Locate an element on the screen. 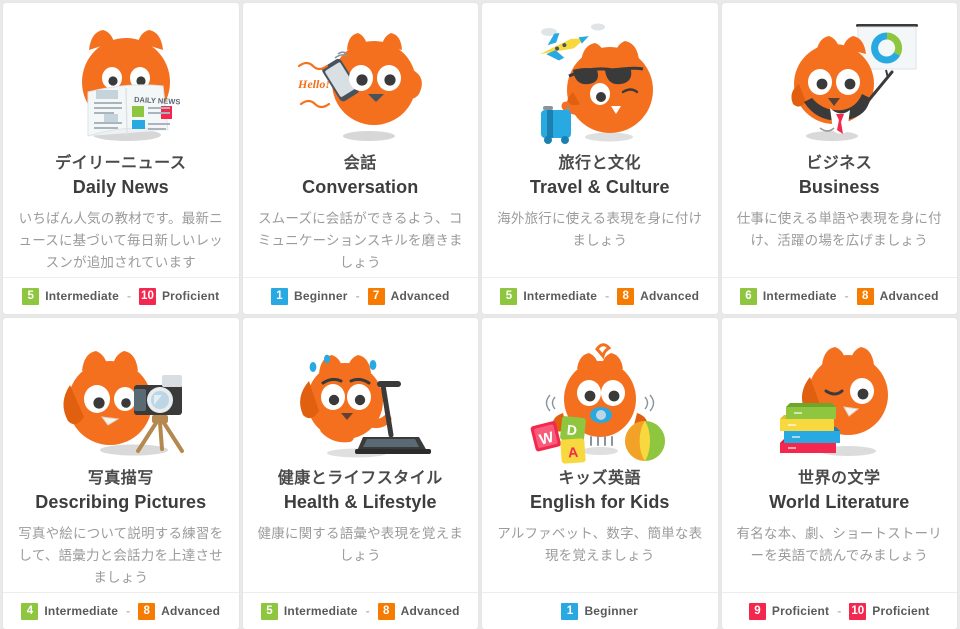  card-title-ja: 世界の文学 is located at coordinates (839, 478).